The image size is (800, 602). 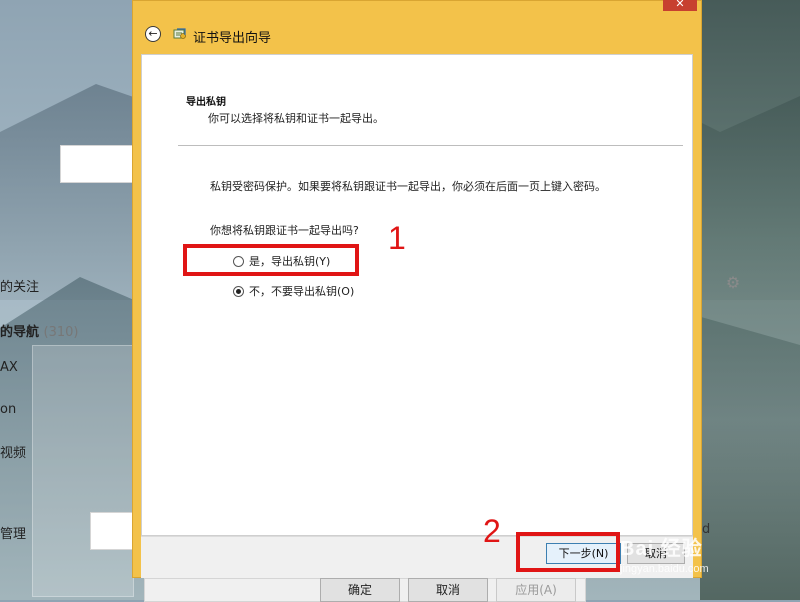 I want to click on watermark-sub: jingyan.baidu.com, so click(x=664, y=569).